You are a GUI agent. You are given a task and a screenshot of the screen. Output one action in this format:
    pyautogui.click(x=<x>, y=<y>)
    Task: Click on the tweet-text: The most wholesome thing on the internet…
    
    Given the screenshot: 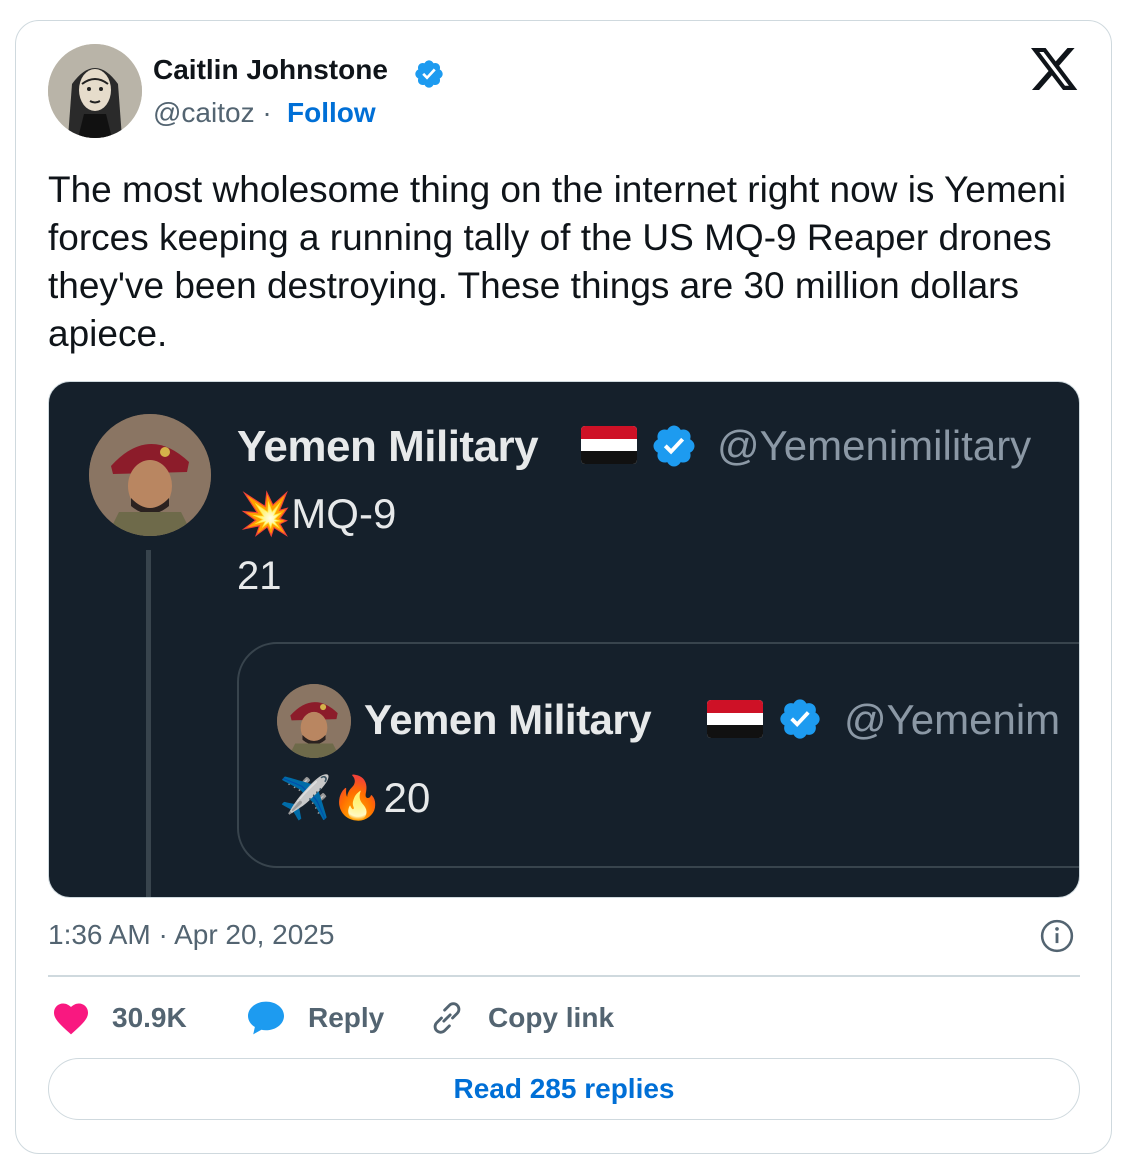 What is the action you would take?
    pyautogui.click(x=557, y=261)
    